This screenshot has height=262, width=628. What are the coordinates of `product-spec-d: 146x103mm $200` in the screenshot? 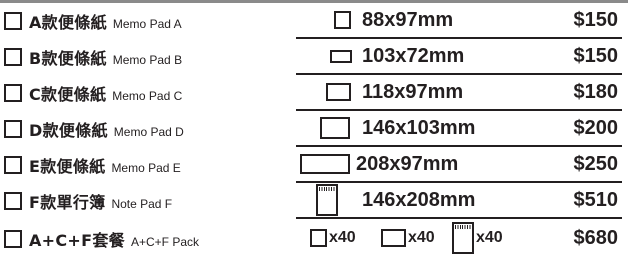 It's located at (459, 129).